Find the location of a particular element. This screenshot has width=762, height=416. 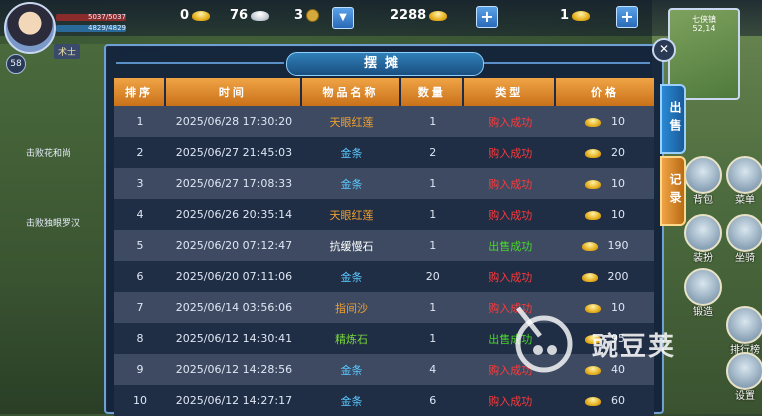

top-hud: 5037/5037 4829/4829 0 76 3 ▼ 2288 + 1 + is located at coordinates (381, 27).